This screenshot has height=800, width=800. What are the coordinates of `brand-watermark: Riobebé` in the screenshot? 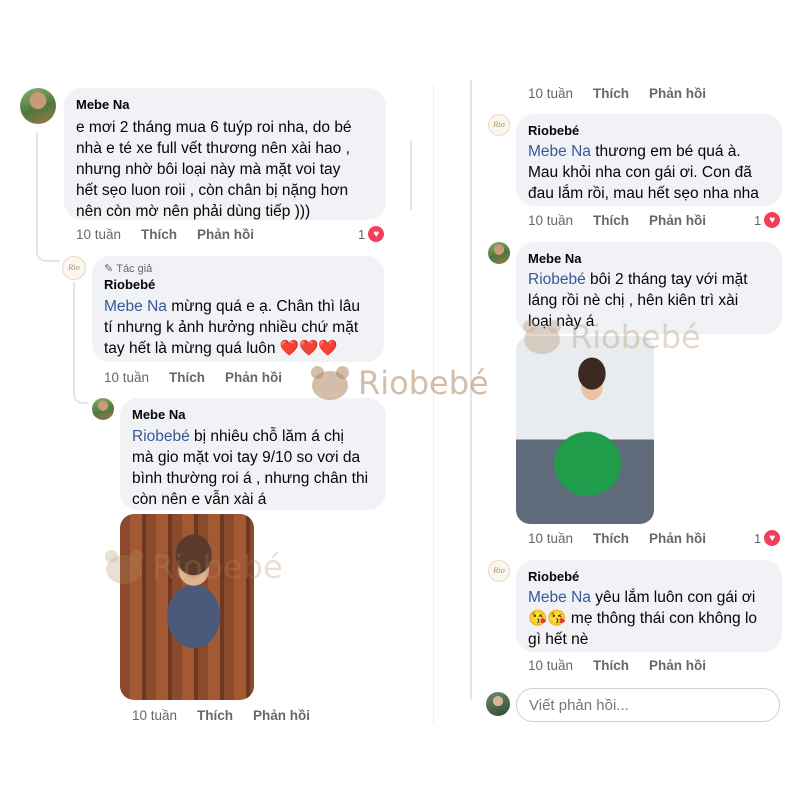 It's located at (399, 383).